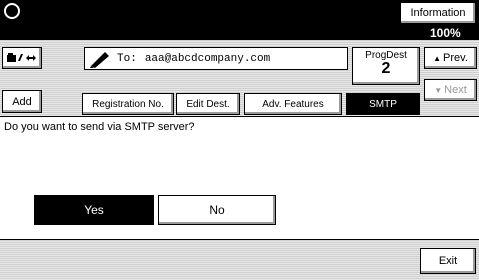 The image size is (479, 280). Describe the element at coordinates (239, 116) in the screenshot. I see `panel-divider` at that location.